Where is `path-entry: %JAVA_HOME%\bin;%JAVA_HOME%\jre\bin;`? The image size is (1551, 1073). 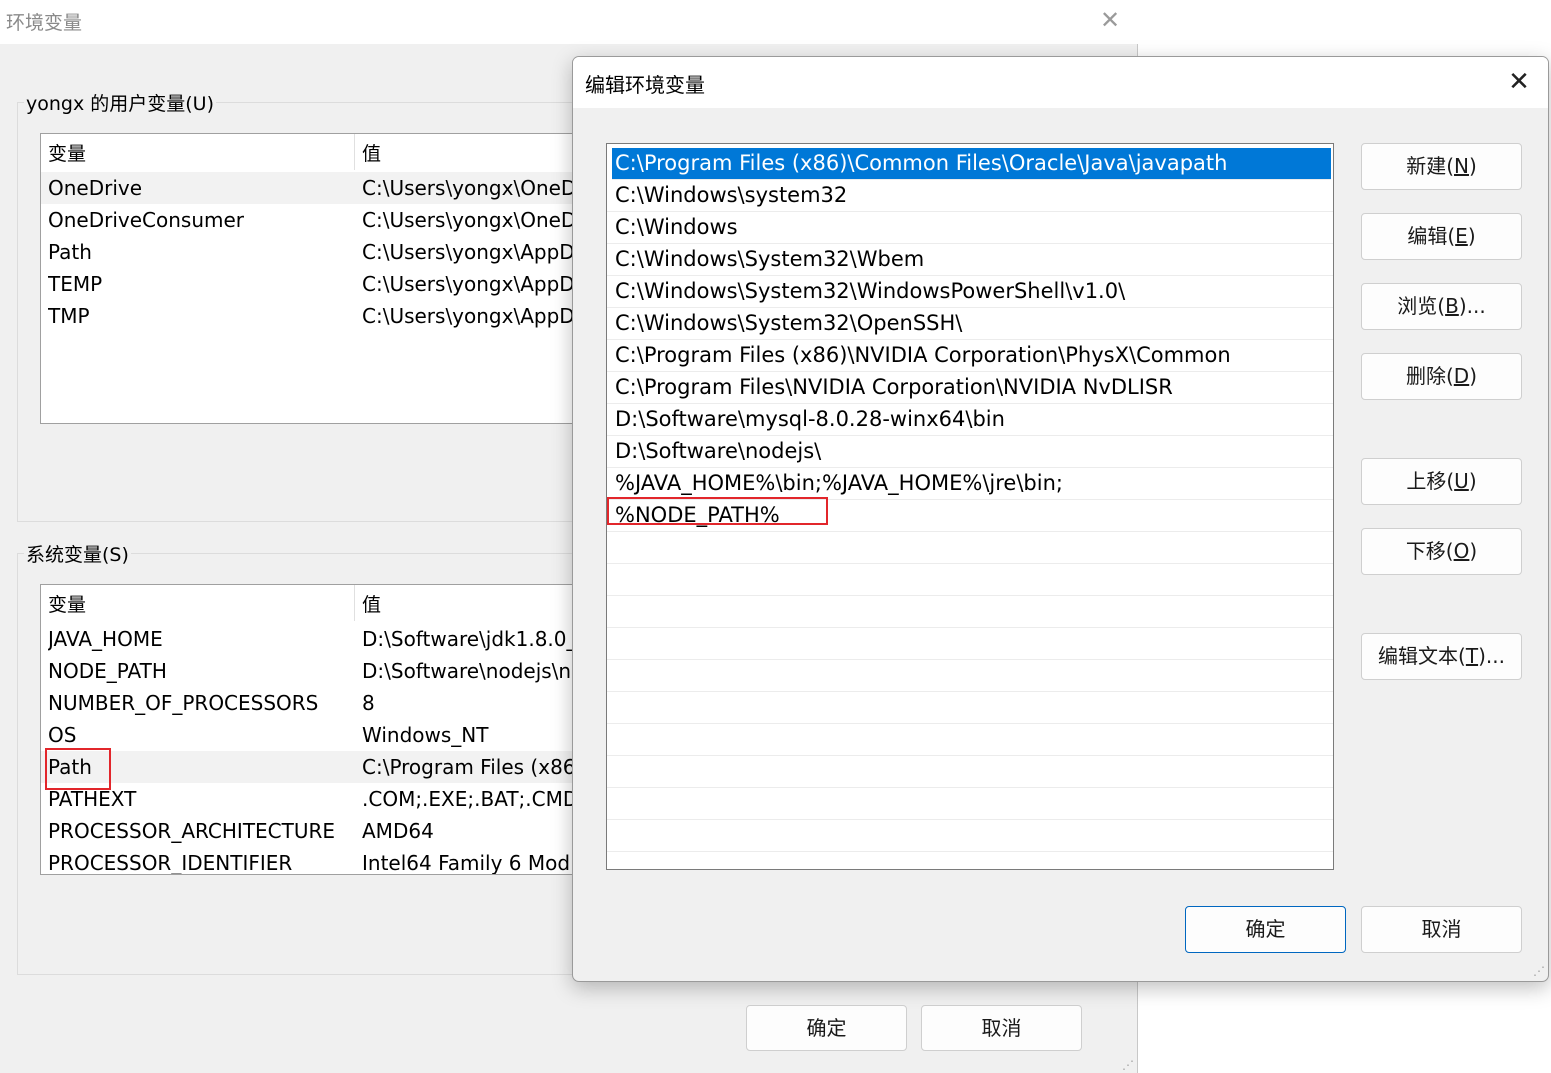
path-entry: %JAVA_HOME%\bin;%JAVA_HOME%\jre\bin; is located at coordinates (970, 484).